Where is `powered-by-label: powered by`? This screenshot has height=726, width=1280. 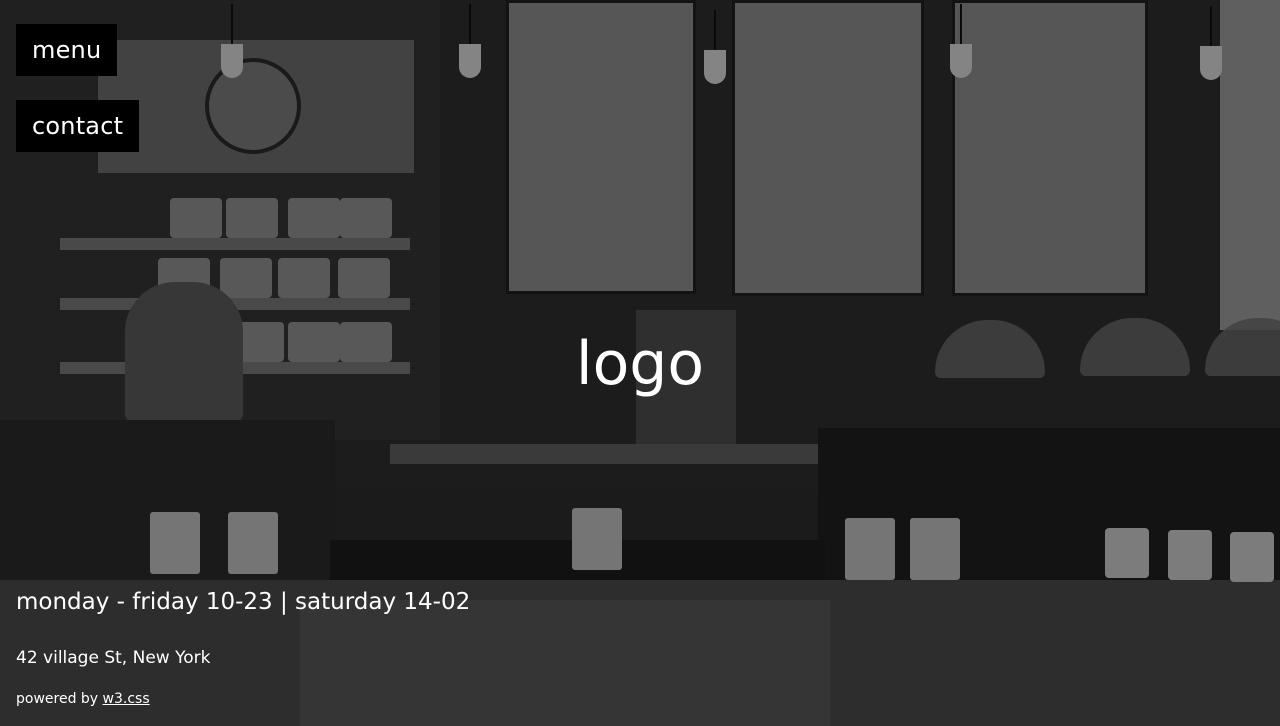
powered-by-label: powered by is located at coordinates (59, 699).